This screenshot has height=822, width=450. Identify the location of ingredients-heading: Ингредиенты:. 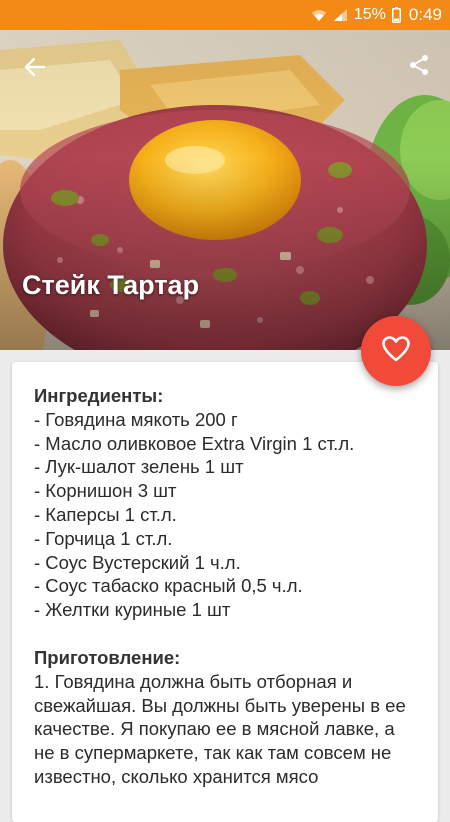
(99, 395).